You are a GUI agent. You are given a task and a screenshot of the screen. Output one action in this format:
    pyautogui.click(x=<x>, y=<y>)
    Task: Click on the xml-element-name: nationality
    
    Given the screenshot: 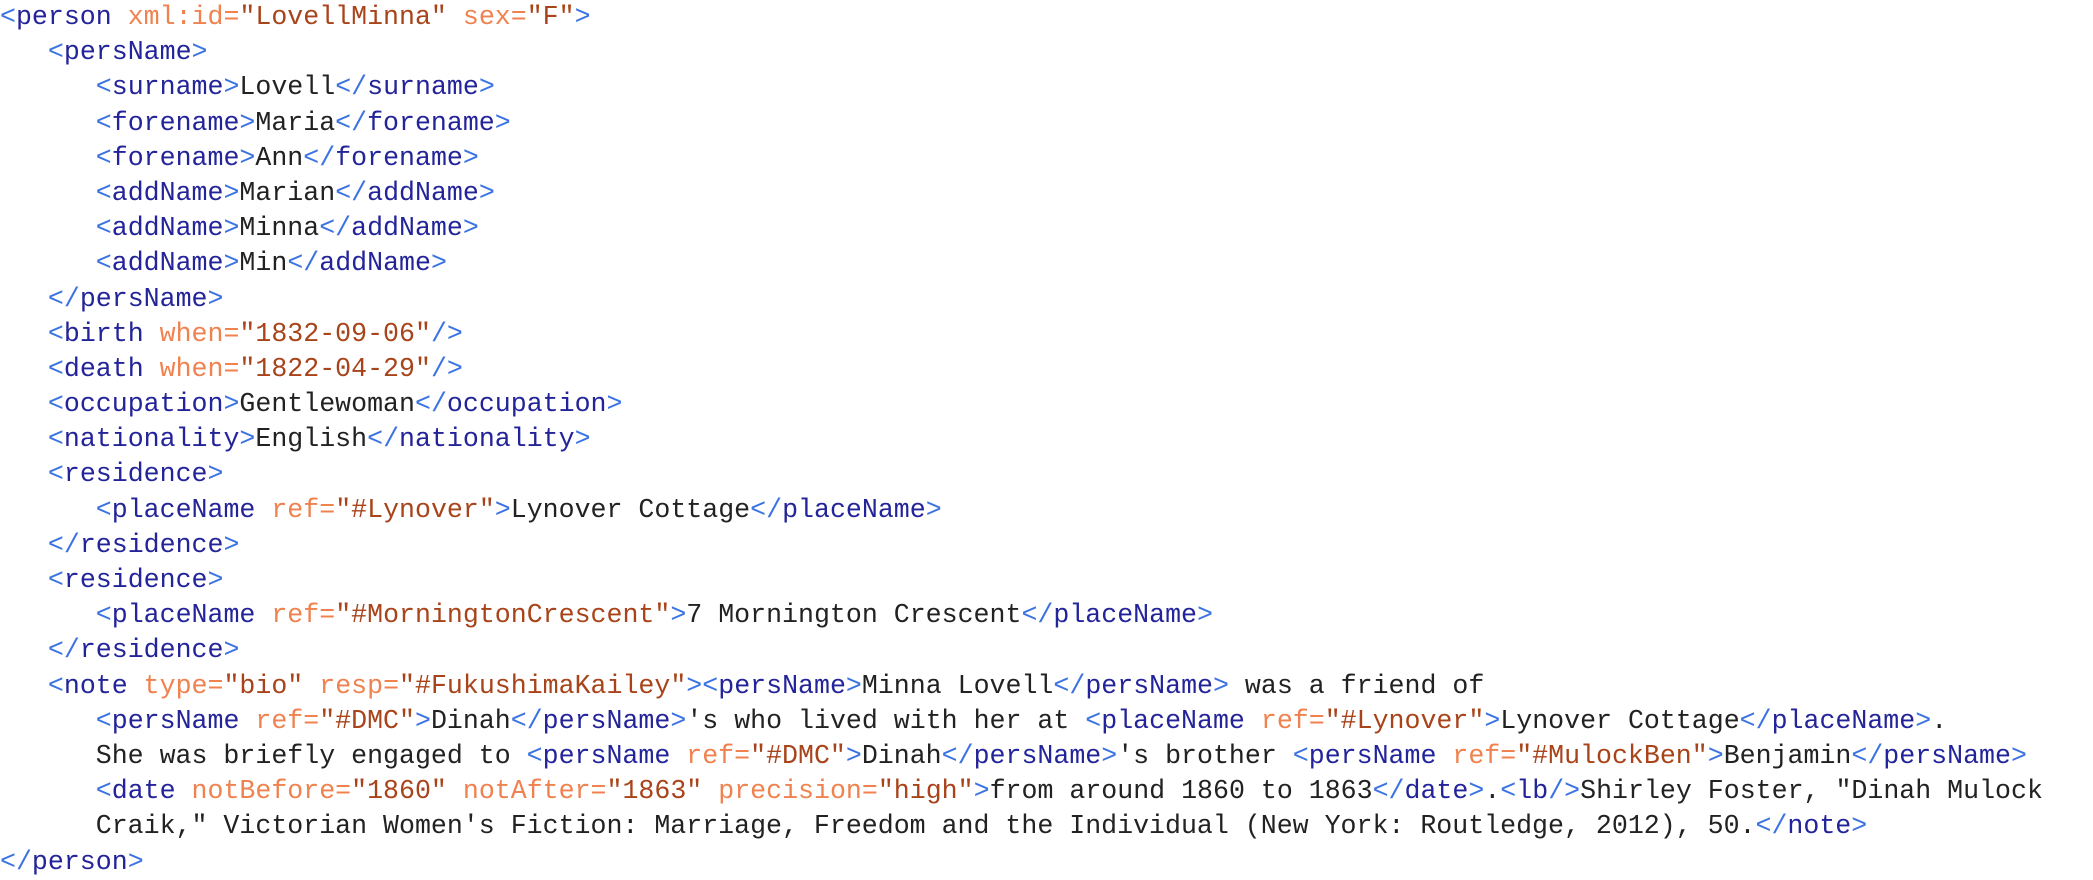 What is the action you would take?
    pyautogui.click(x=487, y=439)
    